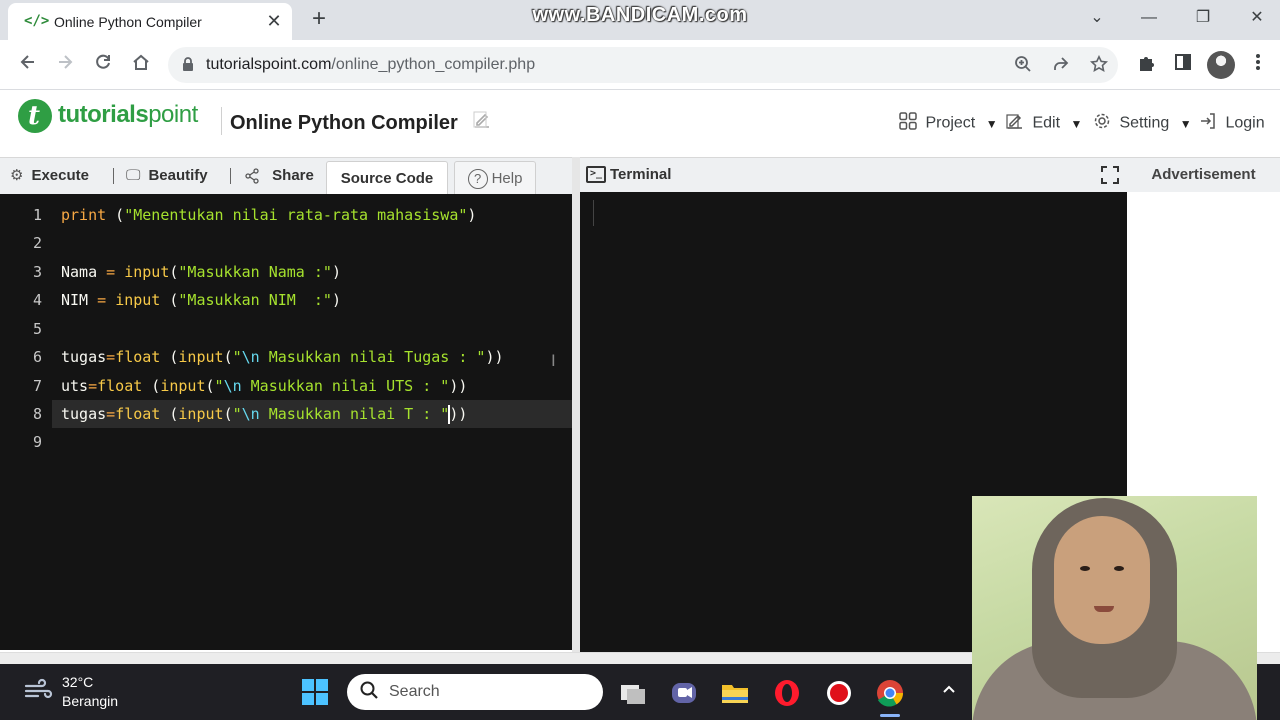 The image size is (1280, 720). I want to click on wind-weather-icon, so click(39, 692).